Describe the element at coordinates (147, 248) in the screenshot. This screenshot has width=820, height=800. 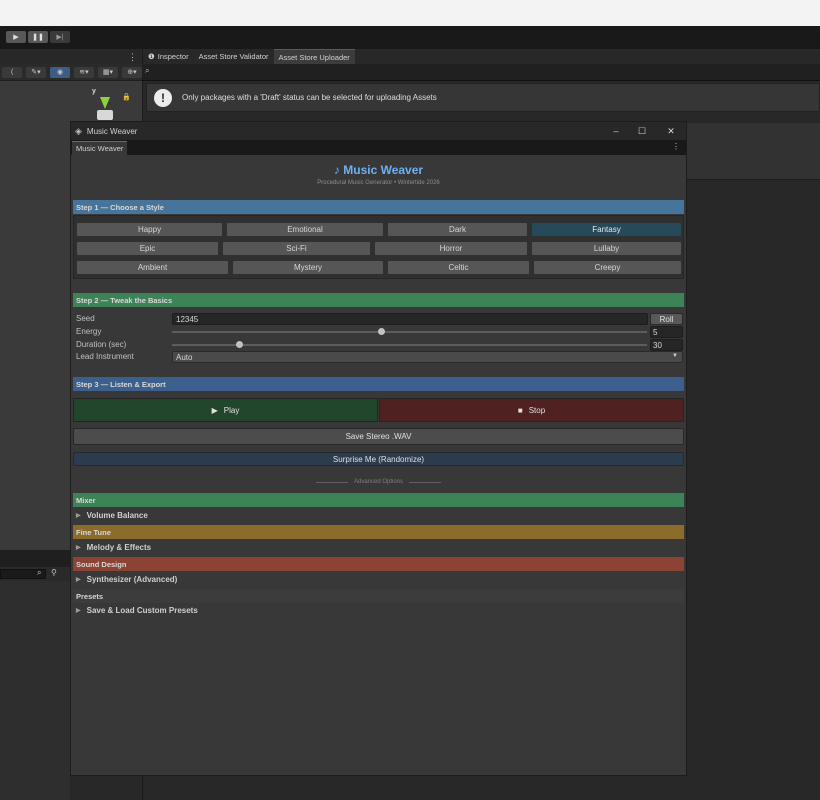
I see `style-button-epic: Epic` at that location.